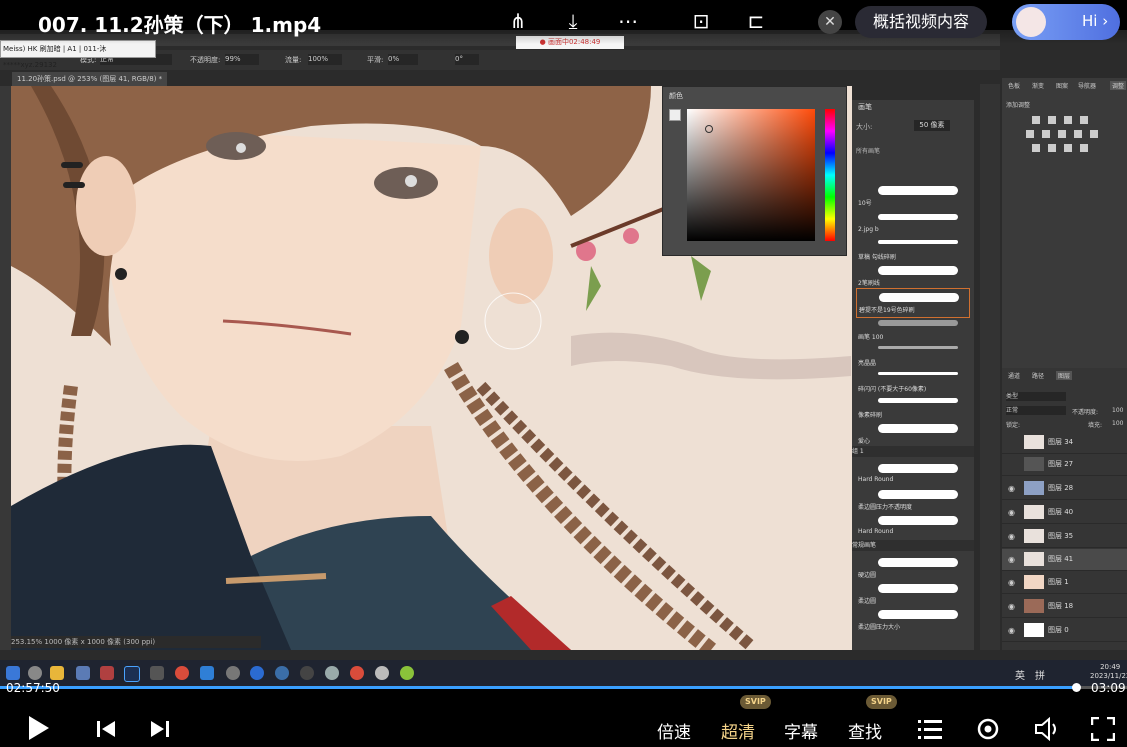  What do you see at coordinates (913, 545) in the screenshot?
I see `brush-group-header: 常规画笔` at bounding box center [913, 545].